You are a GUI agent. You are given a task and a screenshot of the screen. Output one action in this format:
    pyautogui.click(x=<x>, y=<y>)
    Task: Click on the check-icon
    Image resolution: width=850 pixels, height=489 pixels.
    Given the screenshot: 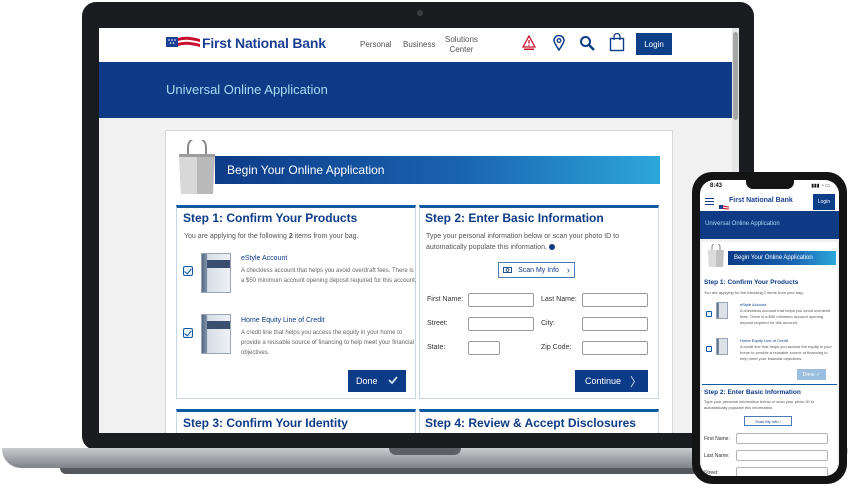 What is the action you would take?
    pyautogui.click(x=393, y=381)
    